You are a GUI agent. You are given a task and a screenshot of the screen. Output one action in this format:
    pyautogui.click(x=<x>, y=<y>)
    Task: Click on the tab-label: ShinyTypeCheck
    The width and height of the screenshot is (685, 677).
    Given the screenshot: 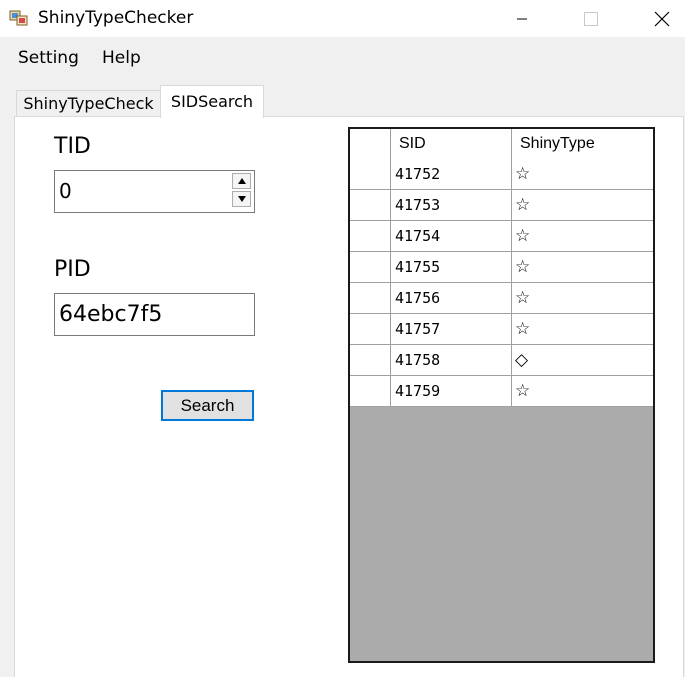 What is the action you would take?
    pyautogui.click(x=88, y=103)
    